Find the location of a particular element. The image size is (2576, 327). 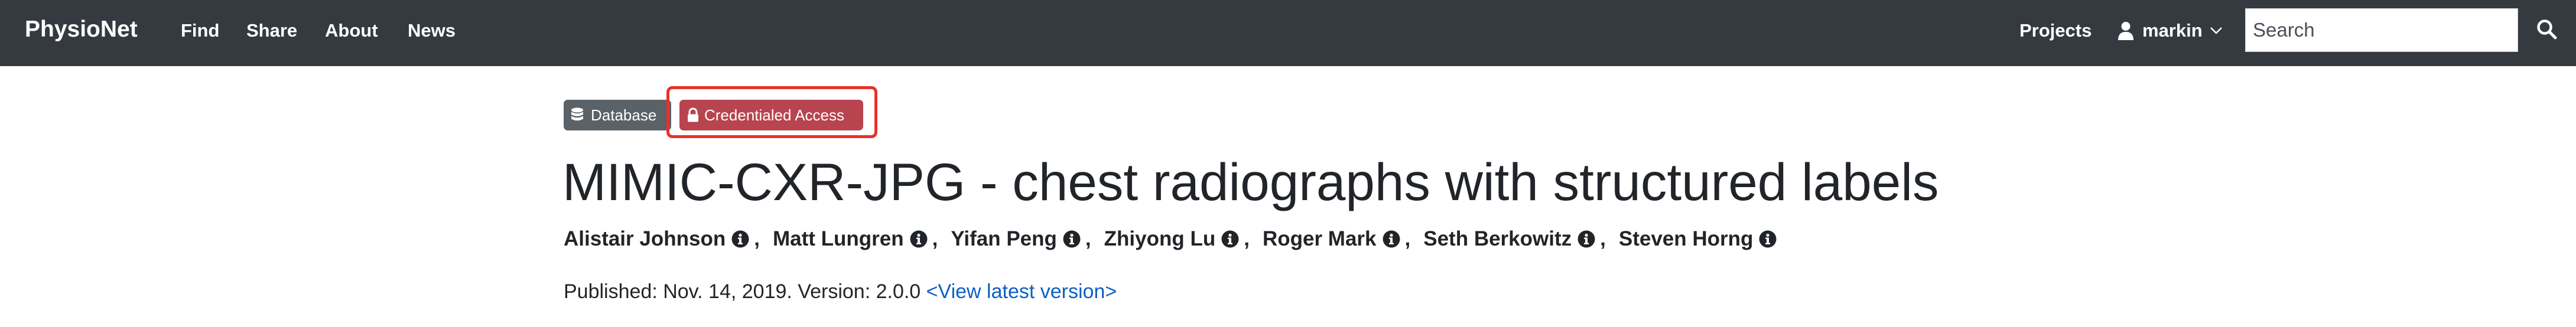

author-item: Seth Berkowitz is located at coordinates (1509, 239).